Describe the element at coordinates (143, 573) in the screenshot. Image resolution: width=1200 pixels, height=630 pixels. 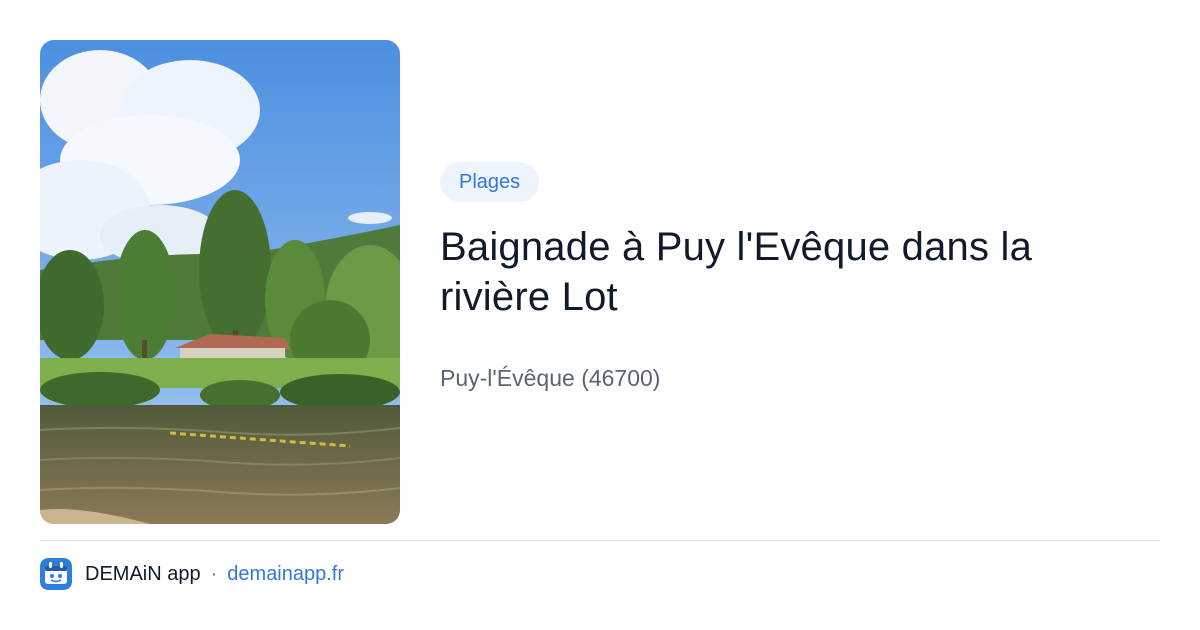
I see `app-name: DEMAiN app` at that location.